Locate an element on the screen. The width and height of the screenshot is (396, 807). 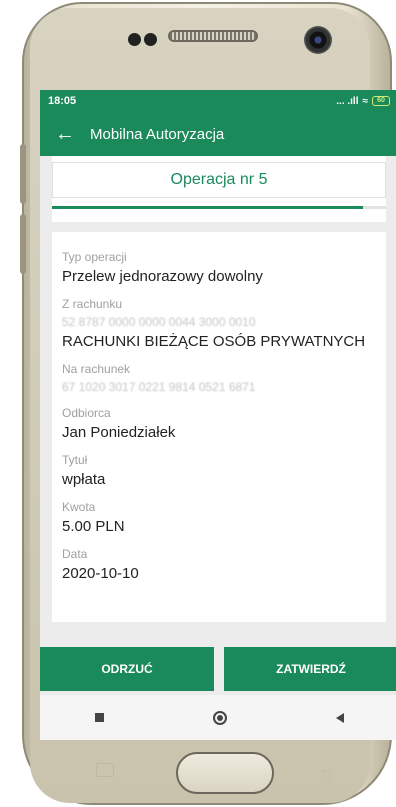
field-label: Odbiorca is located at coordinates (86, 413).